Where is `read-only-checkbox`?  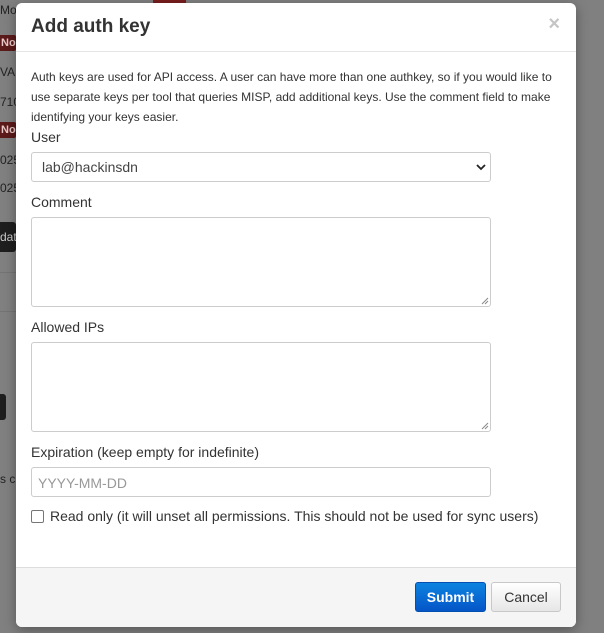
read-only-checkbox is located at coordinates (37, 516).